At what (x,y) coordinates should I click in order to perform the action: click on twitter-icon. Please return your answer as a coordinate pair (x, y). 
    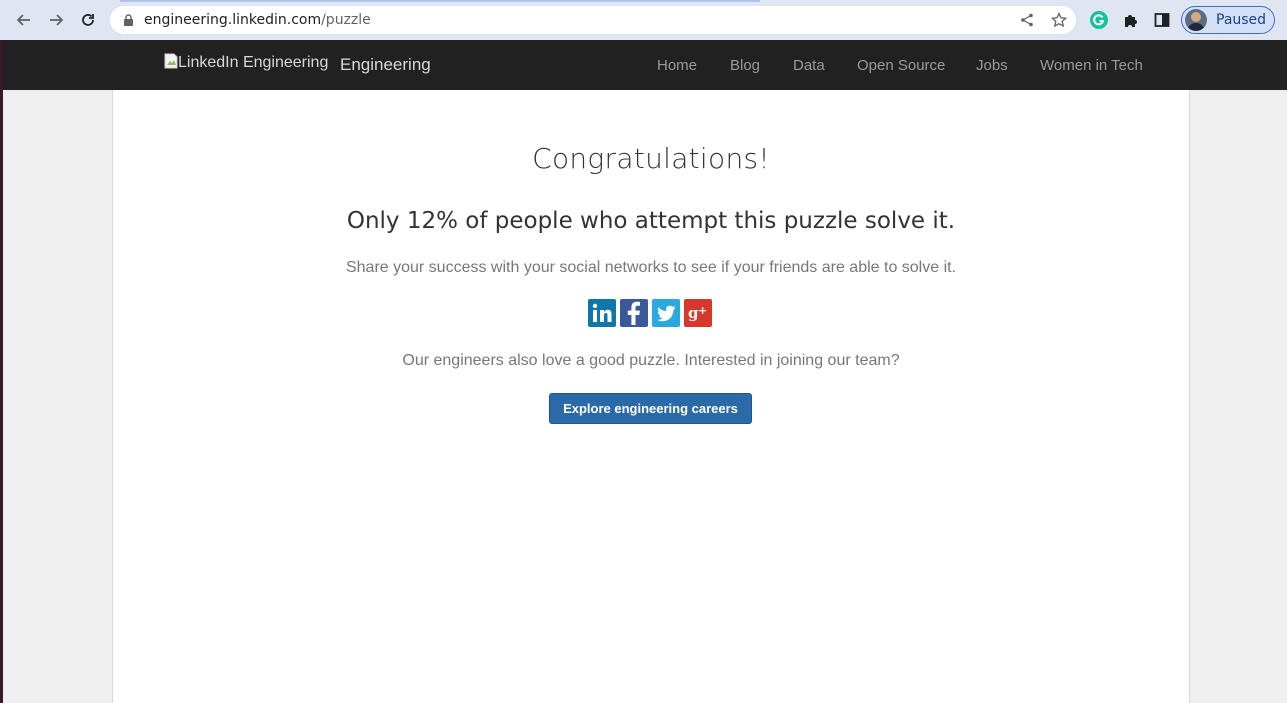
    Looking at the image, I should click on (666, 313).